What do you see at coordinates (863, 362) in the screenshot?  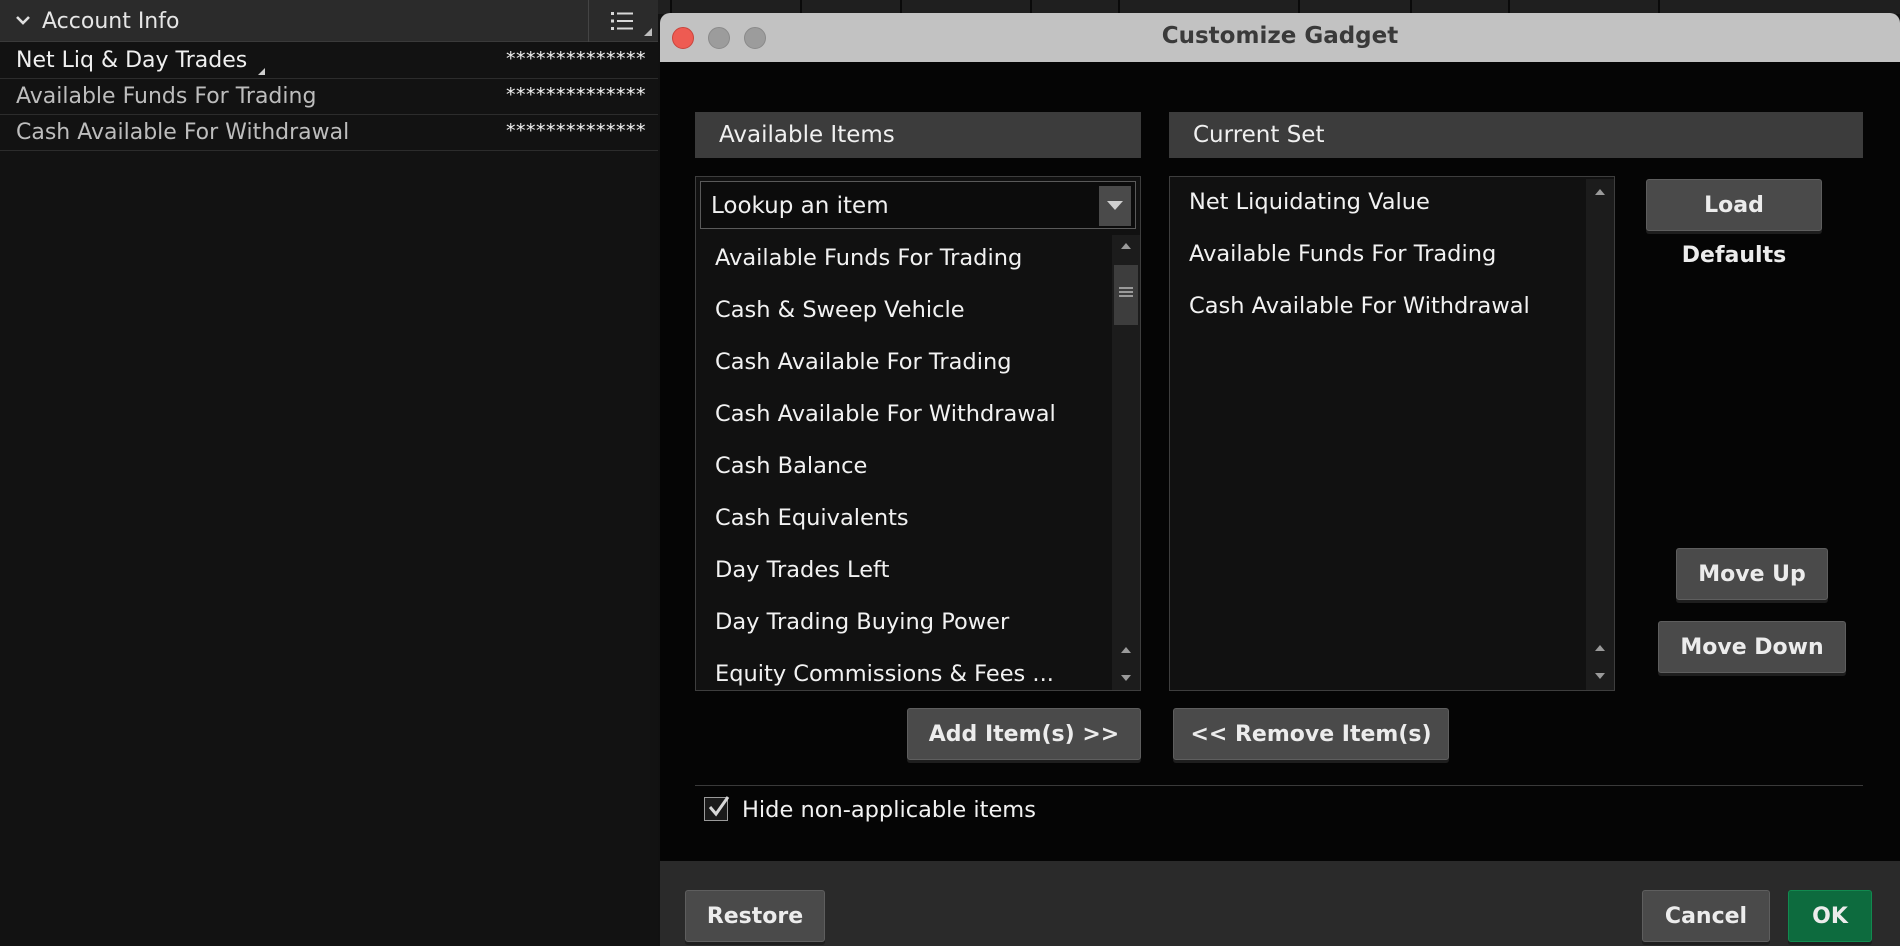 I see `available-item: Cash Available For Trading` at bounding box center [863, 362].